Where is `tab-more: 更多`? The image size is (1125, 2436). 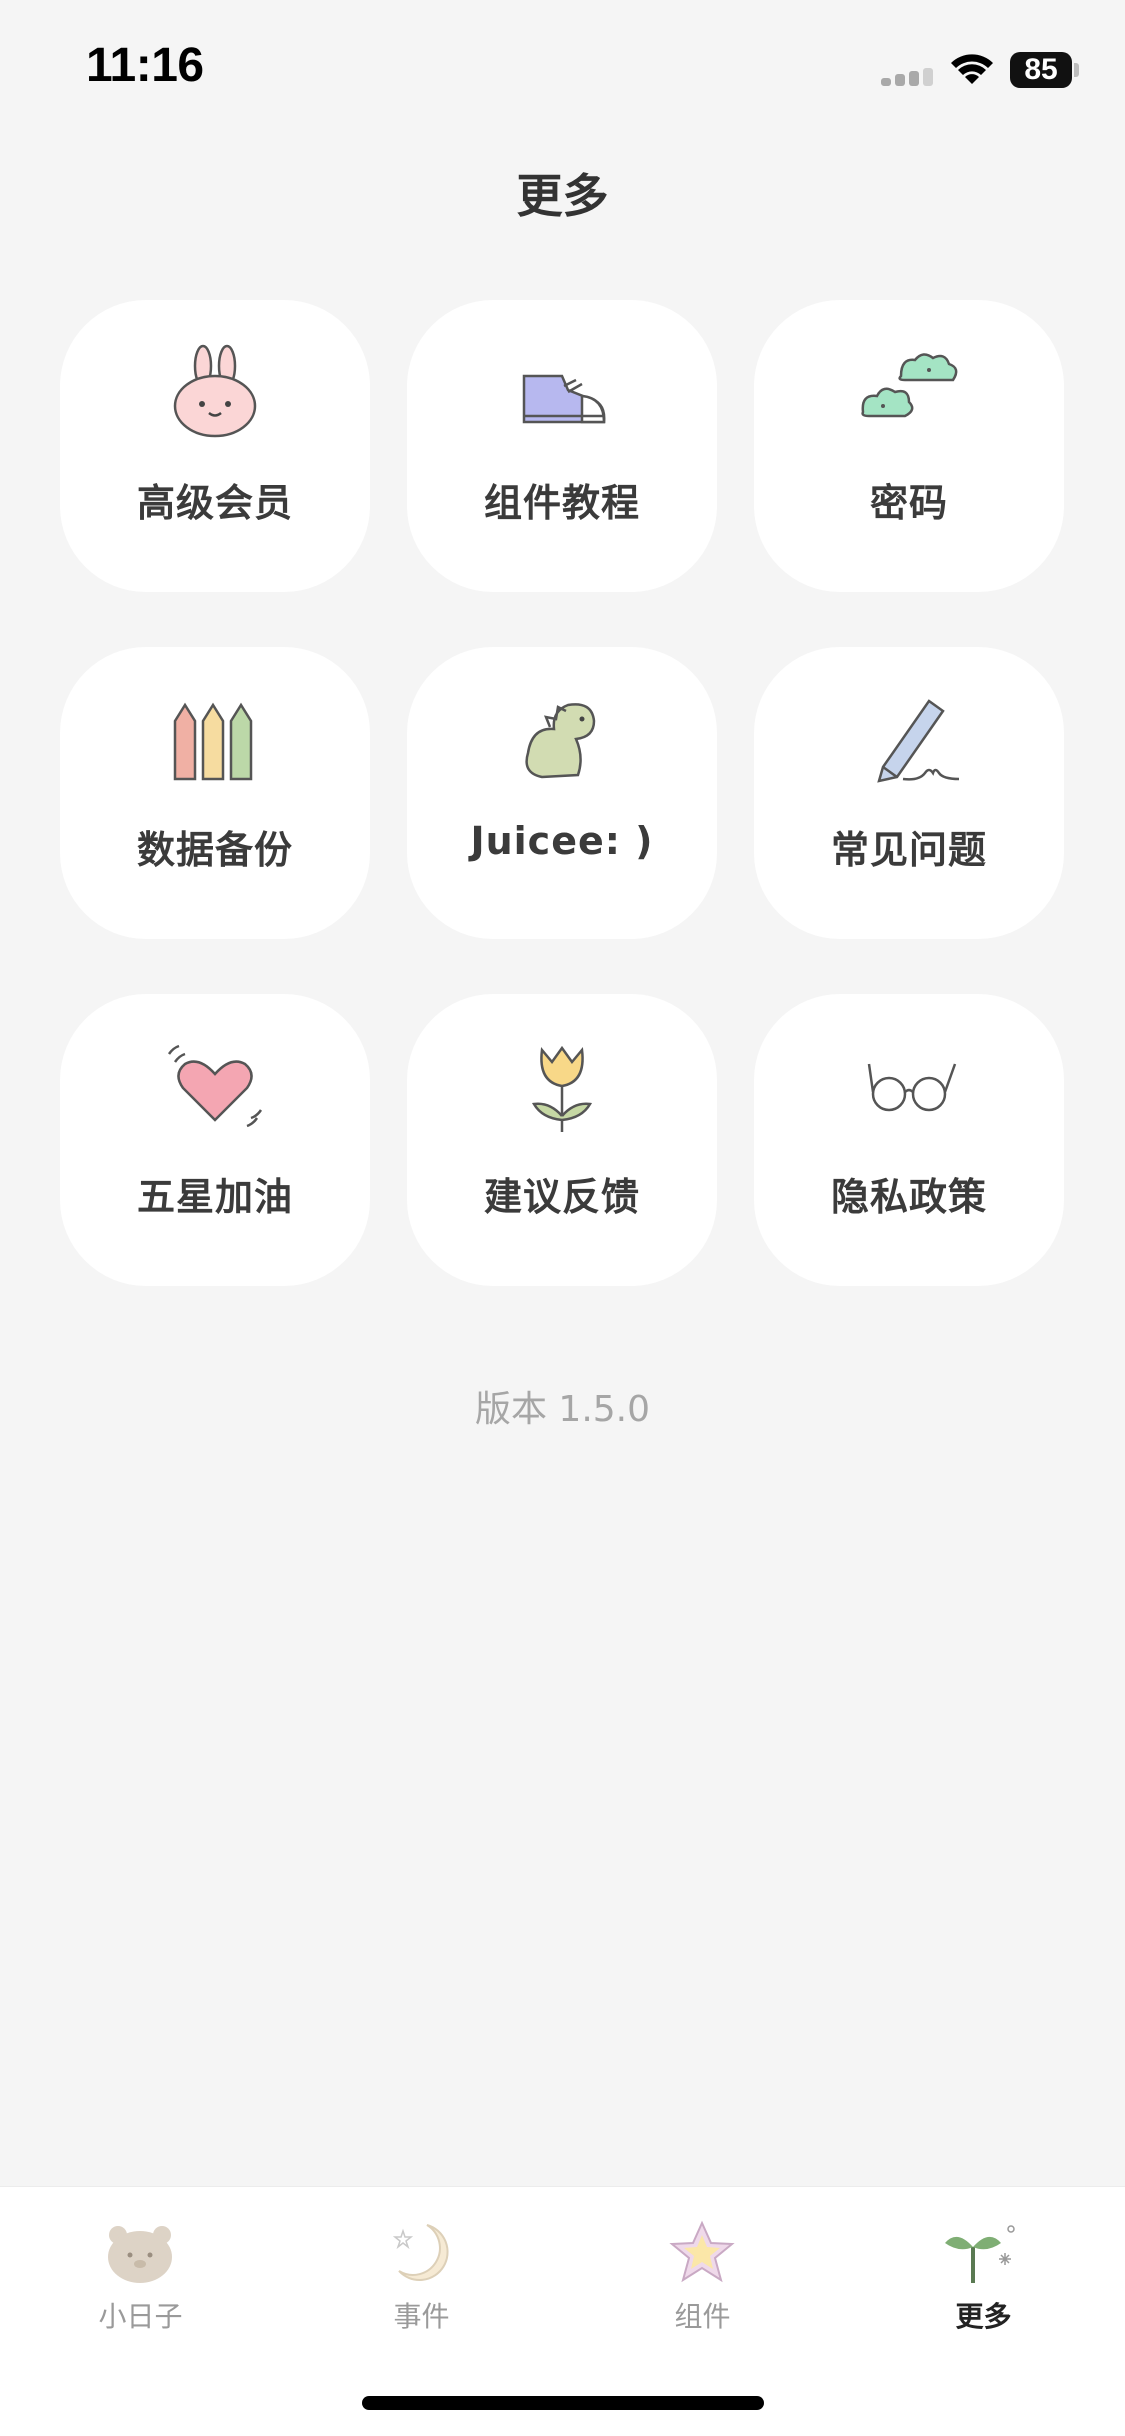 tab-more: 更多 is located at coordinates (983, 2267).